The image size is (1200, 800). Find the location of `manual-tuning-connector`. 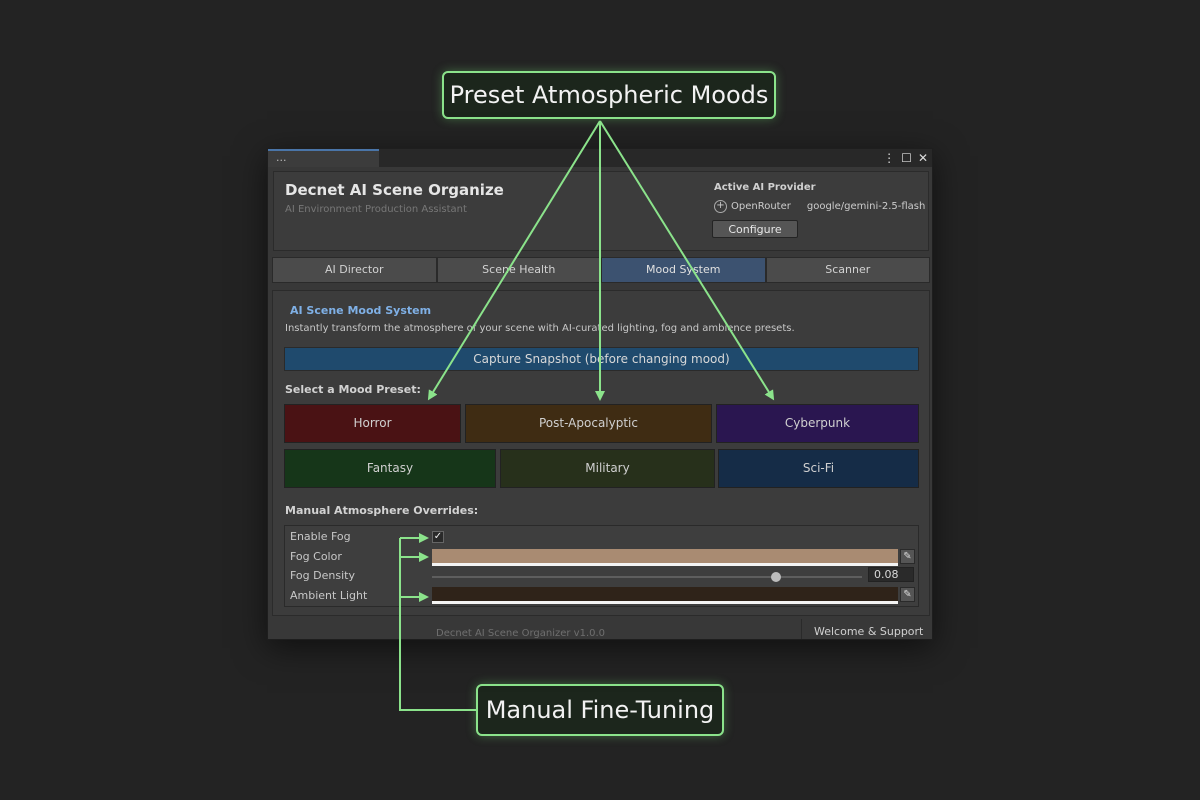

manual-tuning-connector is located at coordinates (437, 624).